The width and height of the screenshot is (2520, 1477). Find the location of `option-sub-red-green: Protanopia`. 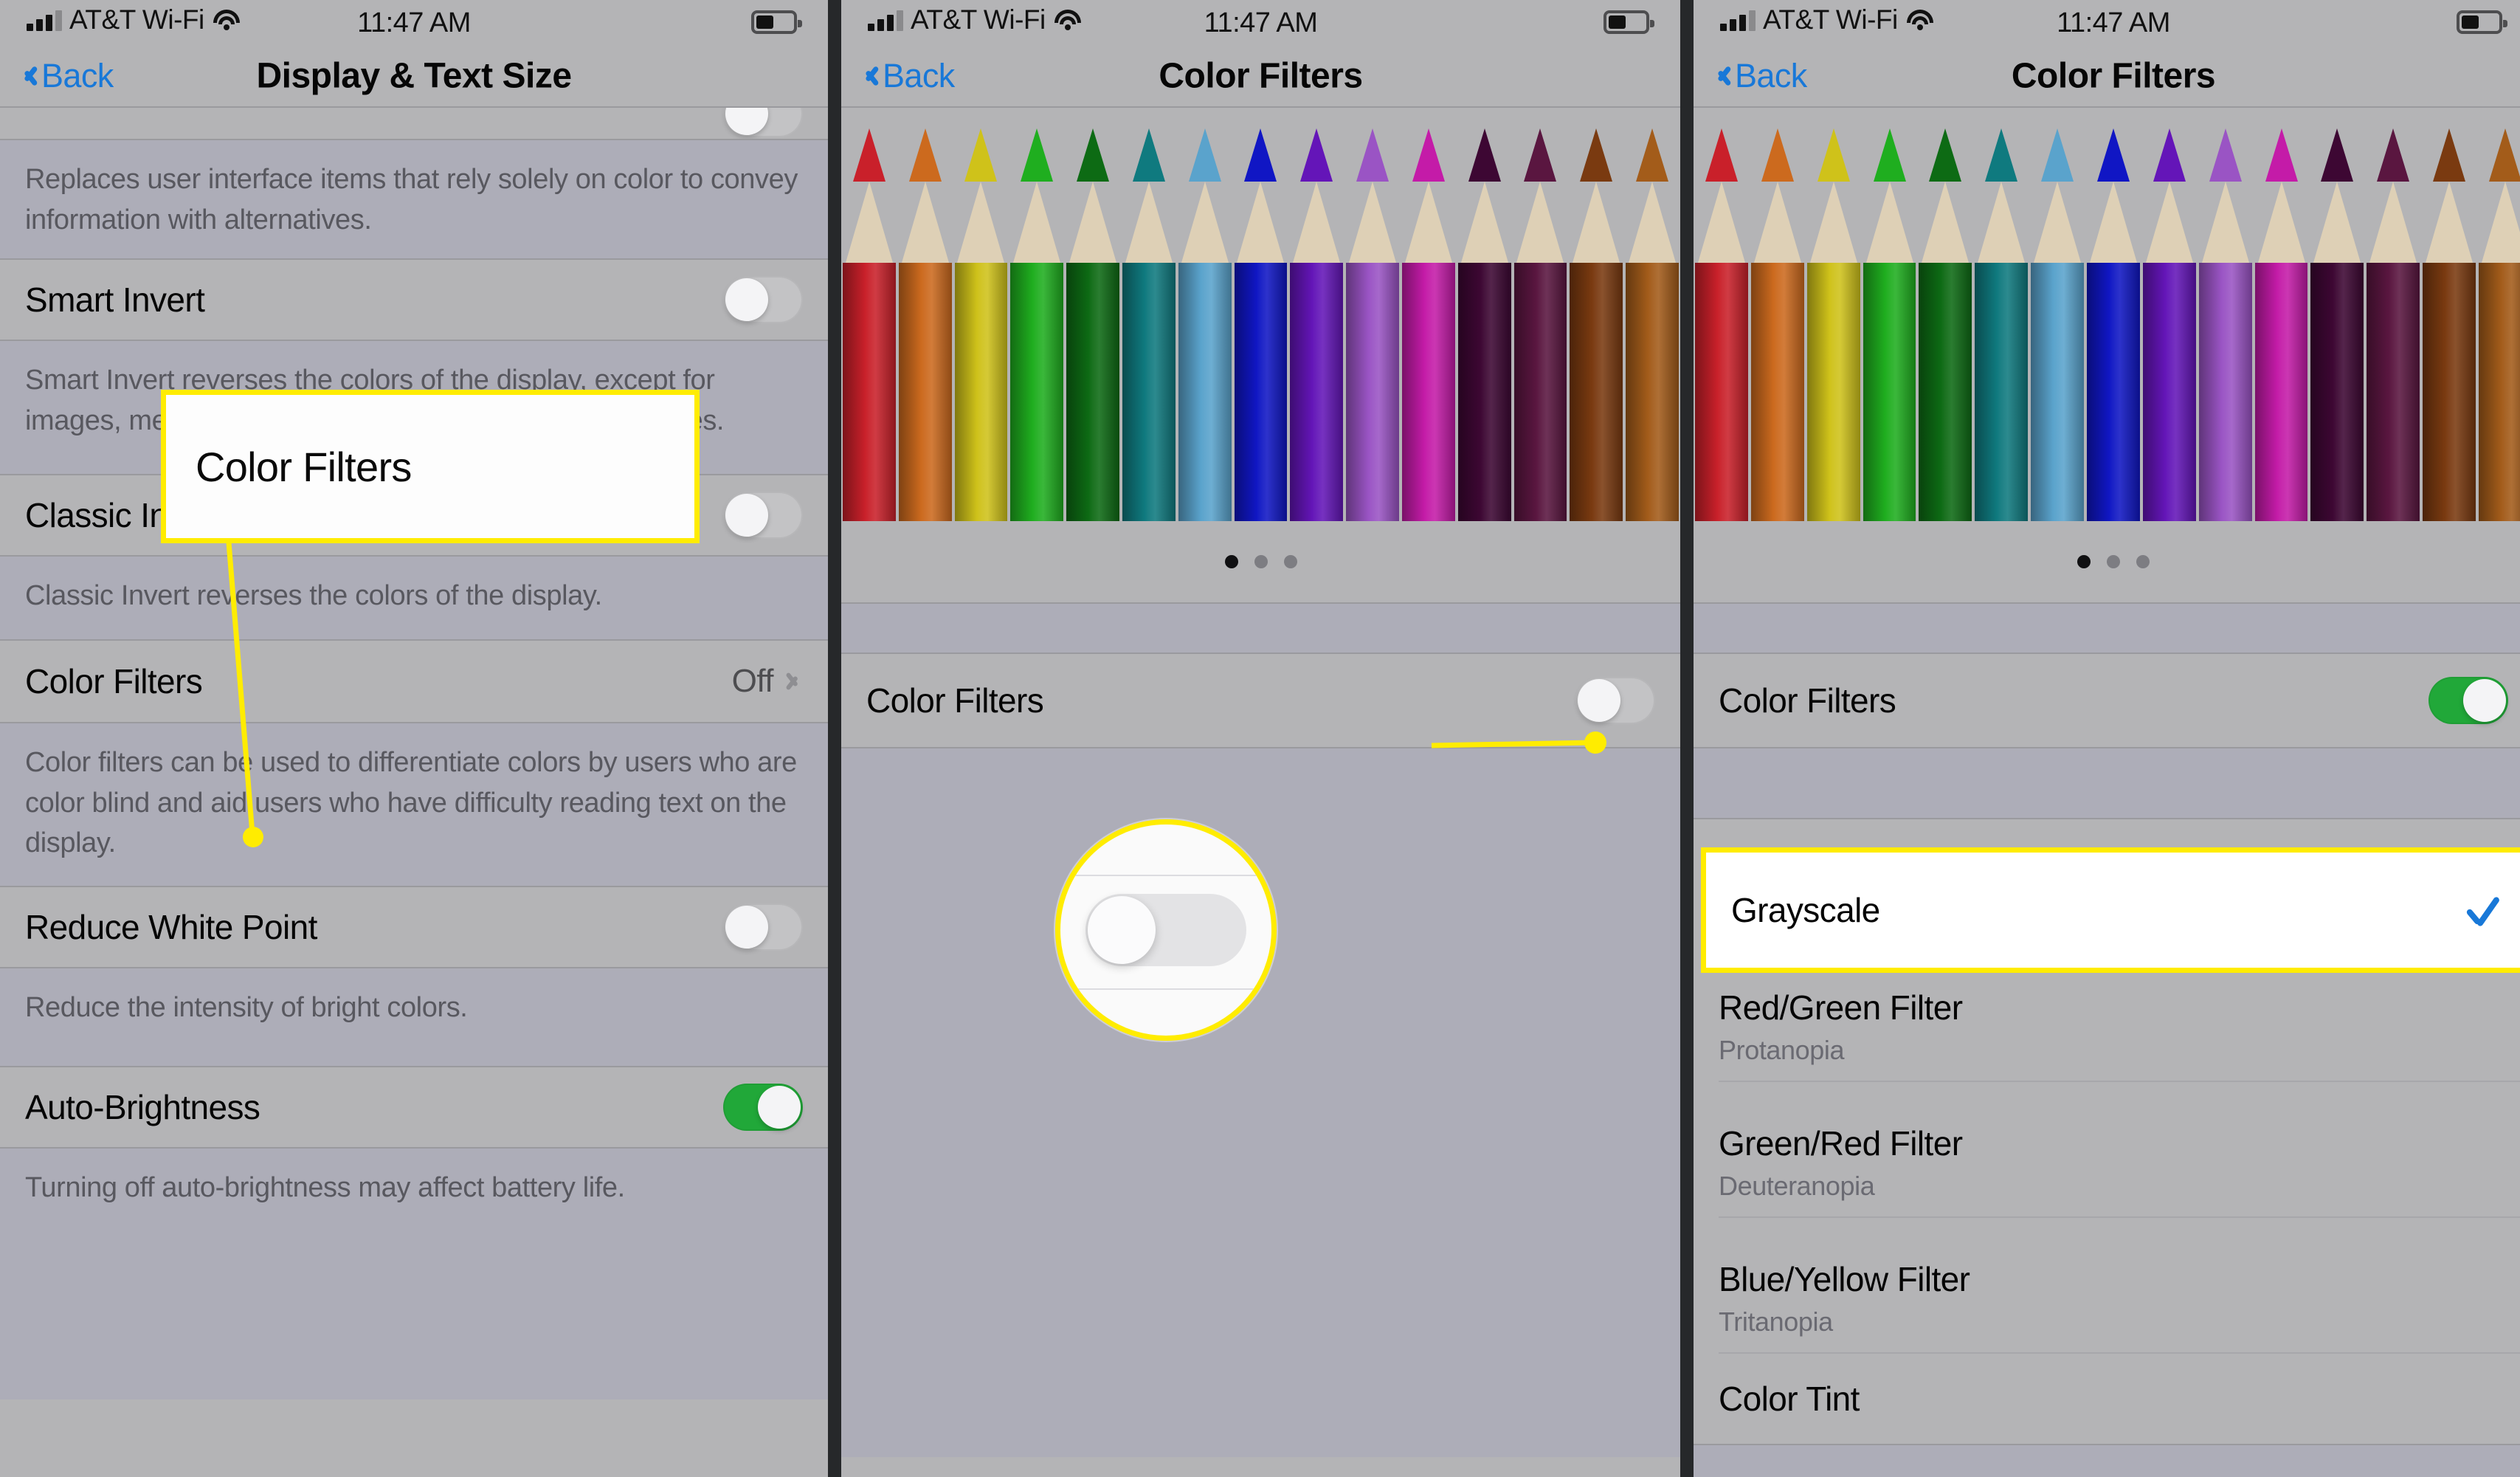

option-sub-red-green: Protanopia is located at coordinates (1782, 1050).